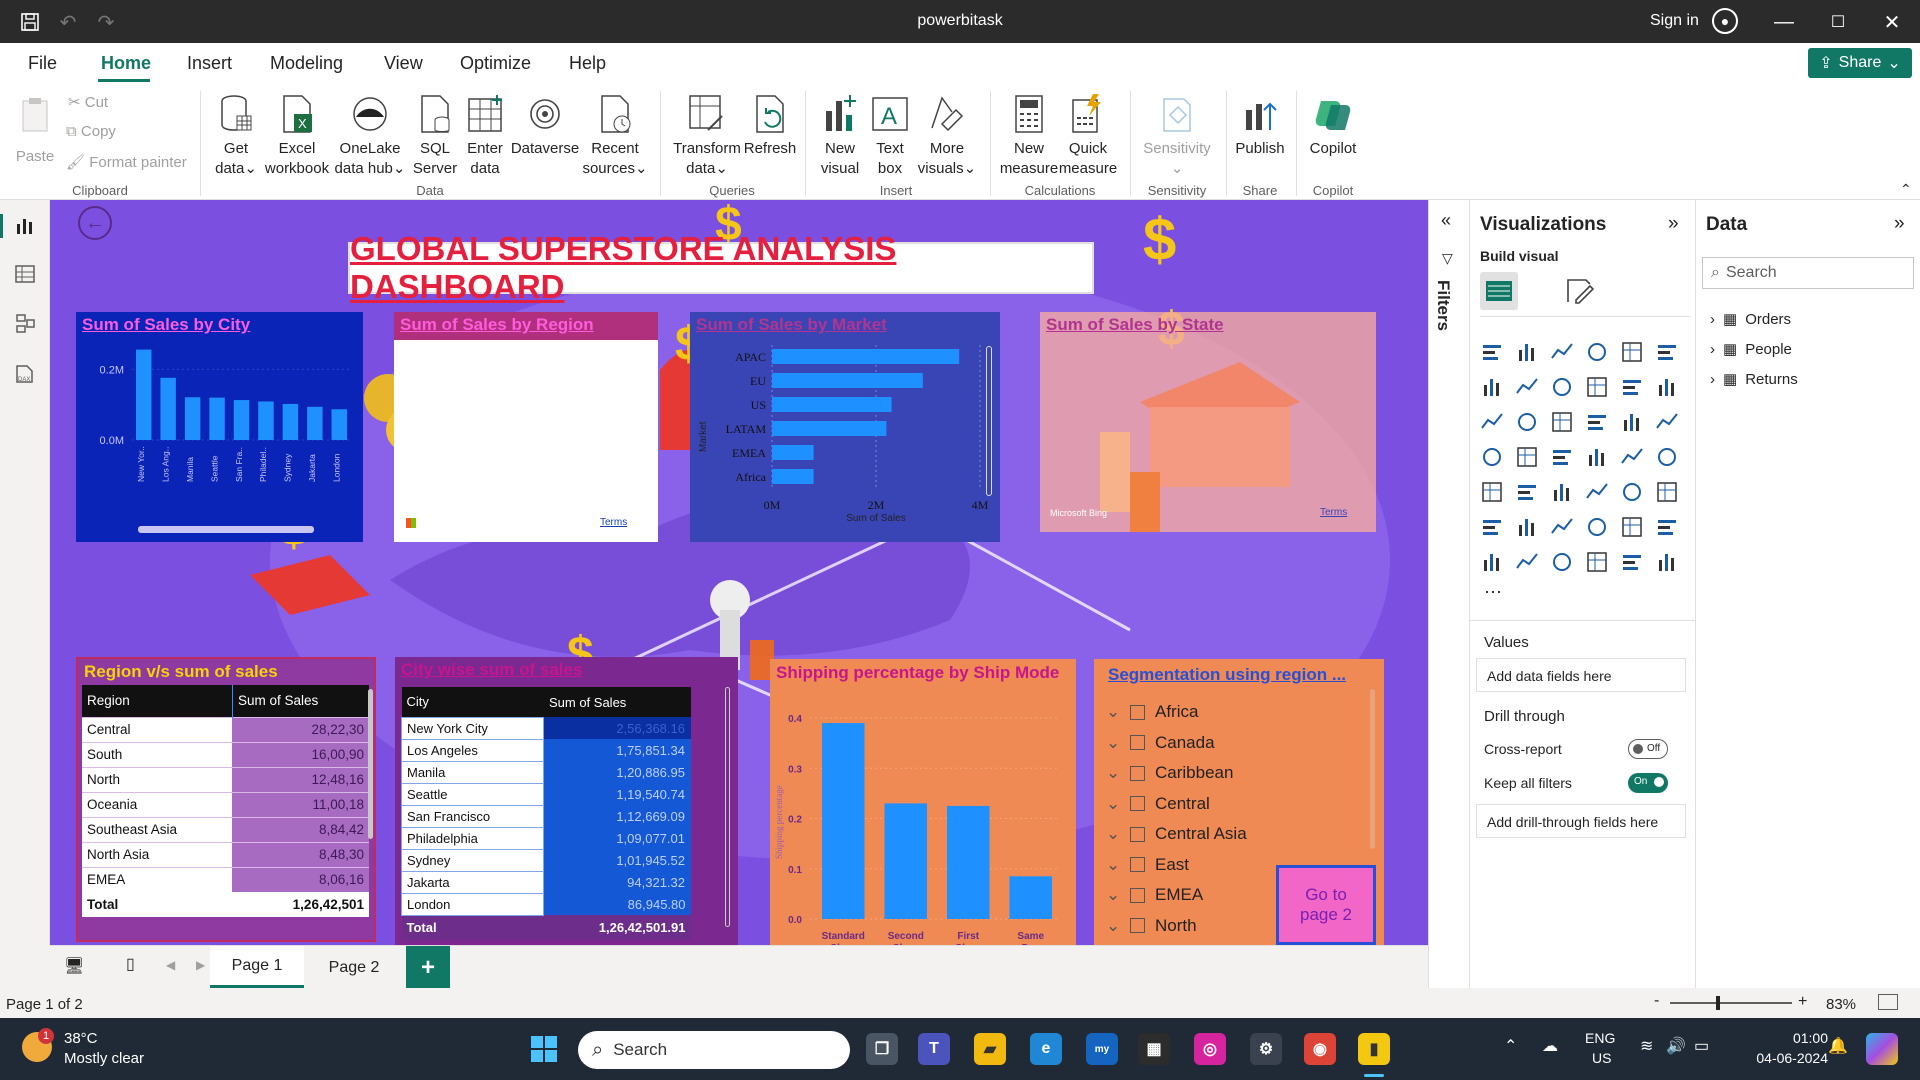 The height and width of the screenshot is (1080, 1920). I want to click on notification-bell-icon: 🔔, so click(1838, 1046).